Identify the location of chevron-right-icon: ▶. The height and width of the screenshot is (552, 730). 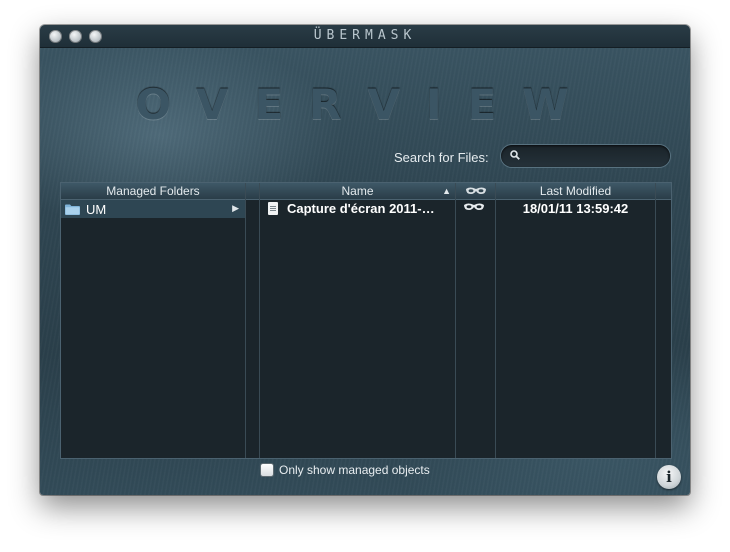
(235, 208).